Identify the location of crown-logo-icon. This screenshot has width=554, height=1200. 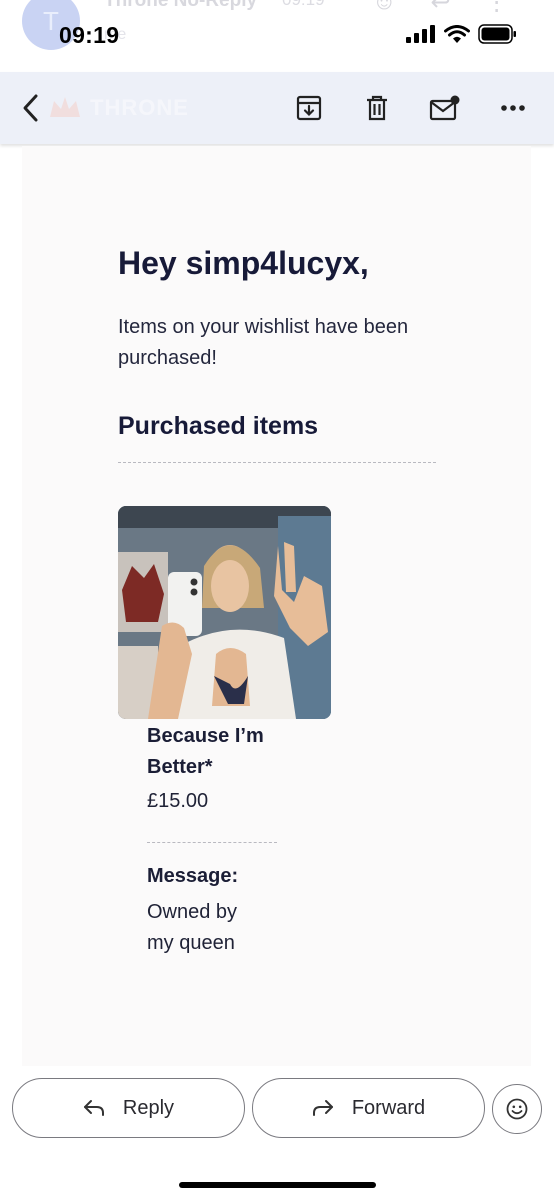
(65, 107).